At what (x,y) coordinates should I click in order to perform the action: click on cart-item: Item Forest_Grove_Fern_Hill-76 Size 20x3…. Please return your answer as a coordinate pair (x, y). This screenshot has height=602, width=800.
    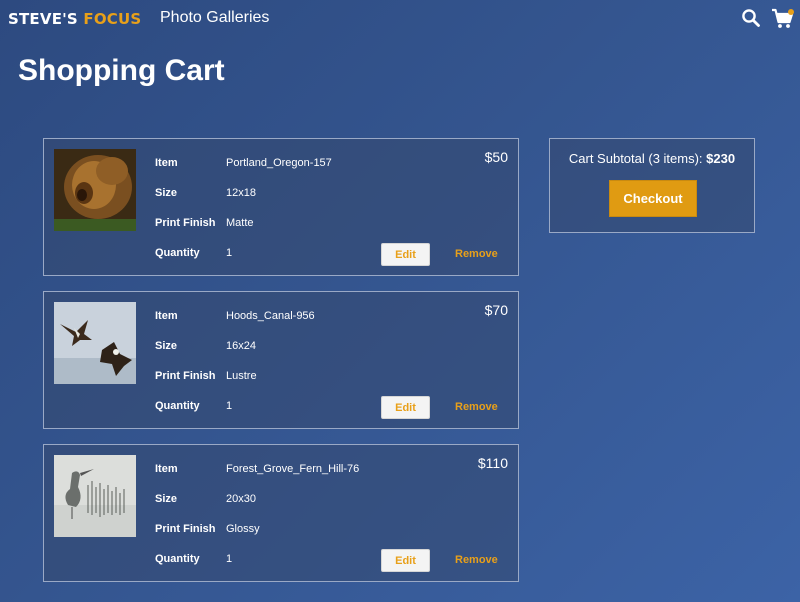
    Looking at the image, I should click on (281, 513).